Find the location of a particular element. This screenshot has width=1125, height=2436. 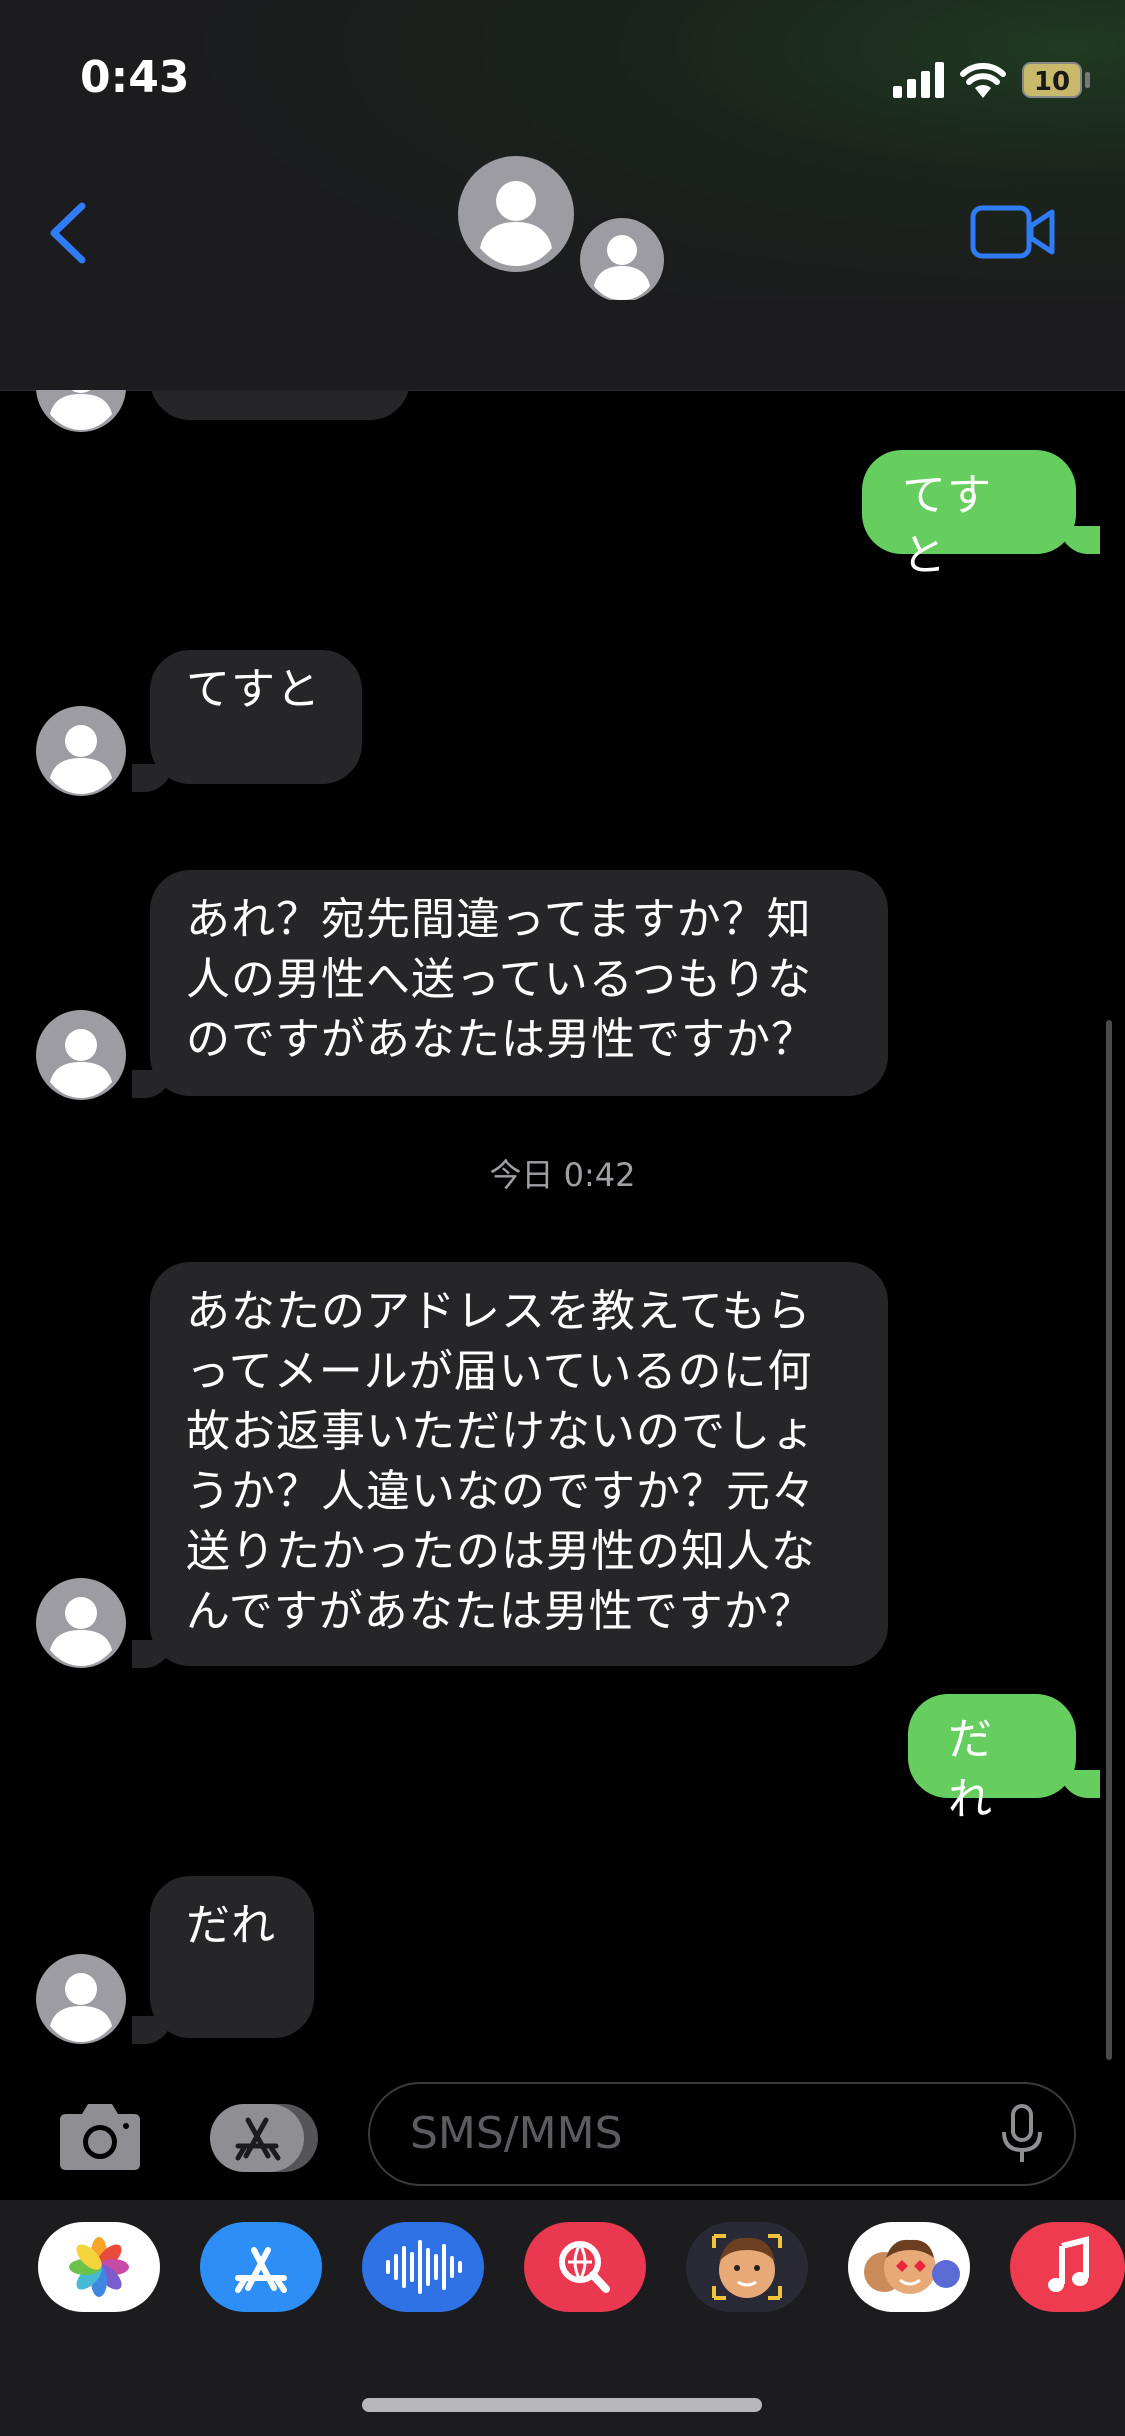

scrollbar is located at coordinates (1109, 1540).